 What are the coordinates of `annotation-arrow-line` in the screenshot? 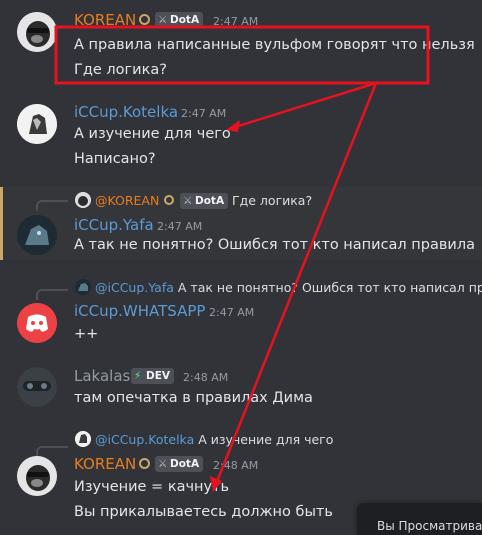 It's located at (304, 105).